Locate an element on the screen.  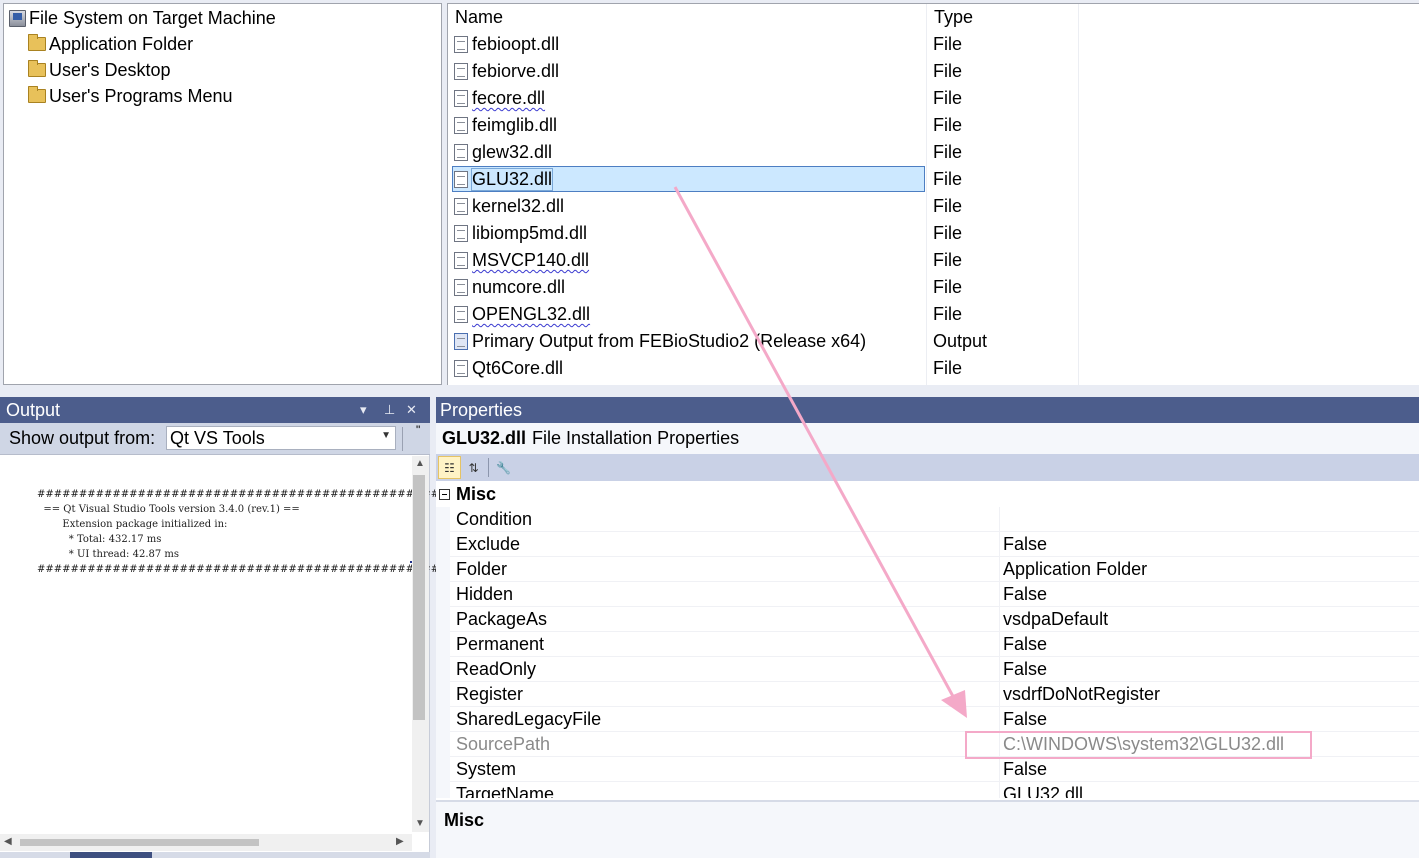
property-value: vsdpaDefault is located at coordinates (1055, 619).